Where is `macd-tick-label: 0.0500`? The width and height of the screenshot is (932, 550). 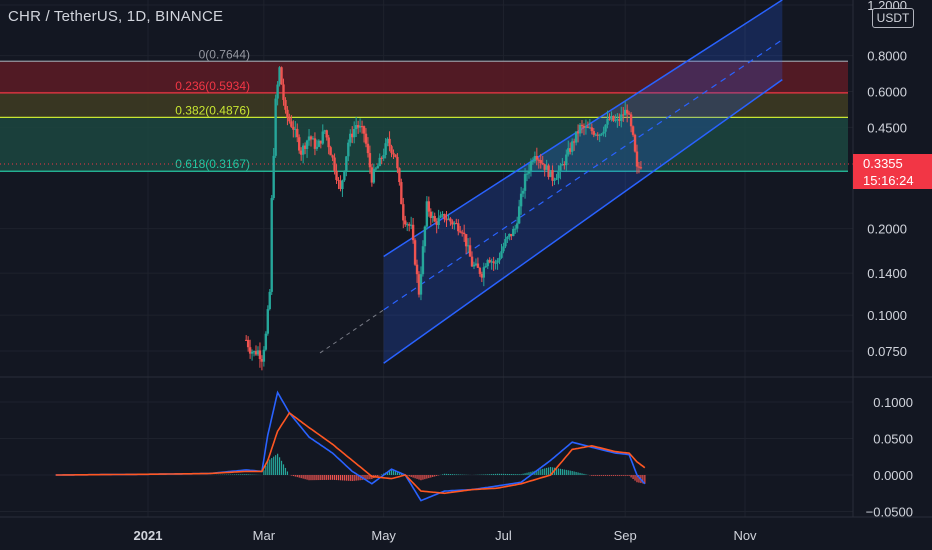
macd-tick-label: 0.0500 is located at coordinates (893, 439).